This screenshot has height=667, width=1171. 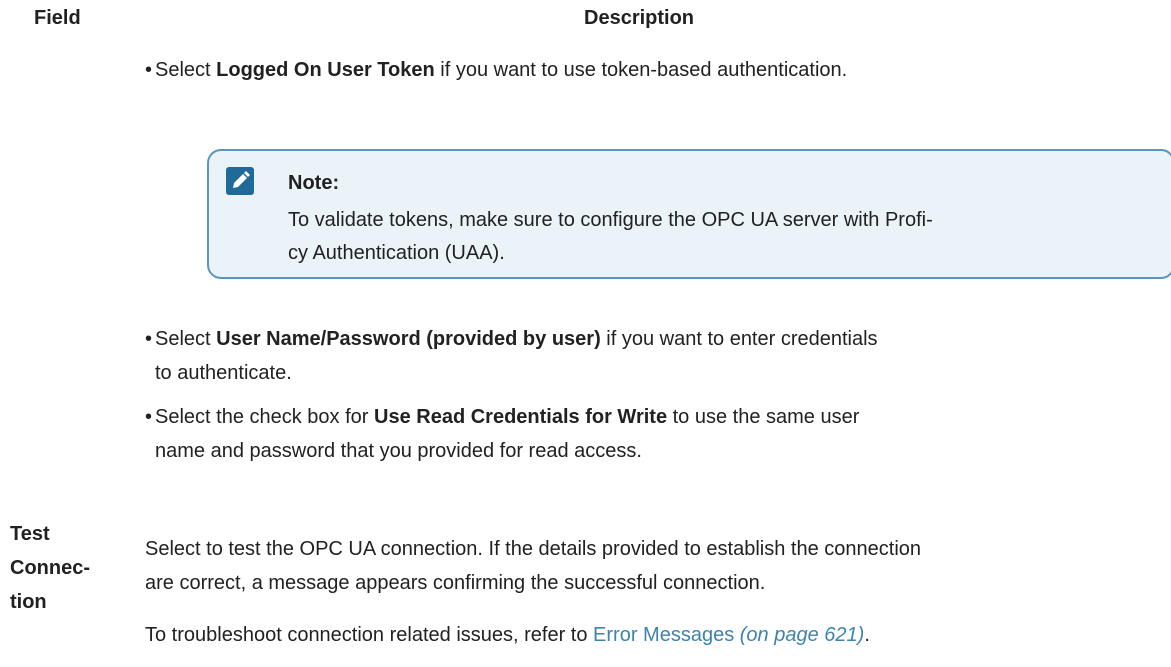 I want to click on field-label-line: tion, so click(x=28, y=602).